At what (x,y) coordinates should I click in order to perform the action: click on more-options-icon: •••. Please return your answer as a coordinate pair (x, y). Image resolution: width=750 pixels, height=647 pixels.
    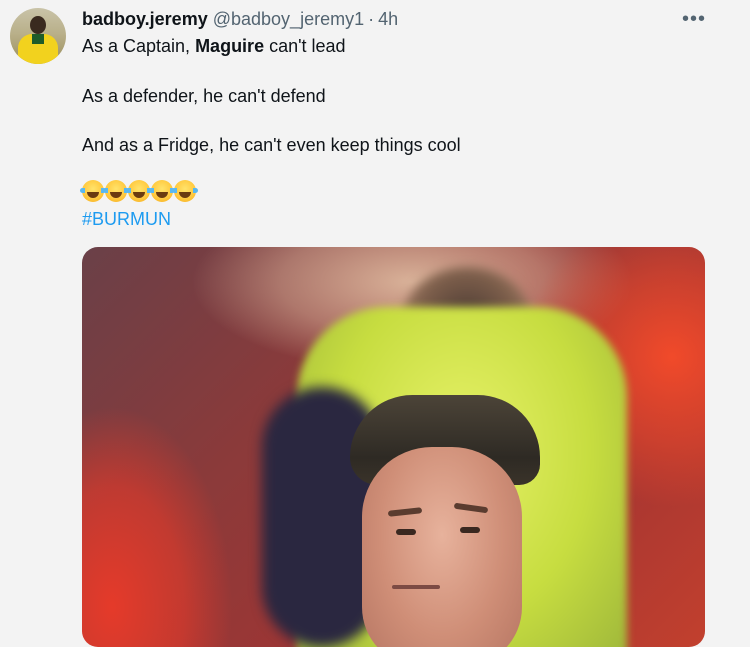
    Looking at the image, I should click on (694, 19).